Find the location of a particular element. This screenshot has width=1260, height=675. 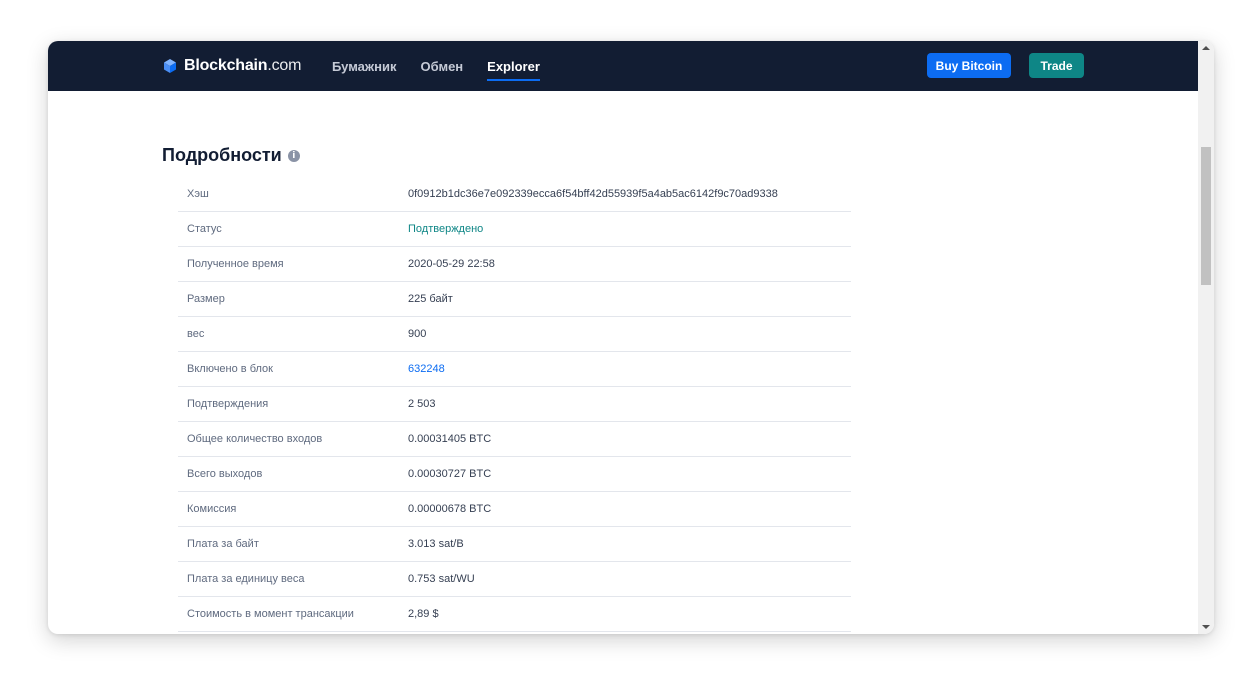

detail-row: Общее количество входов 0.00031405 BTC is located at coordinates (514, 439).